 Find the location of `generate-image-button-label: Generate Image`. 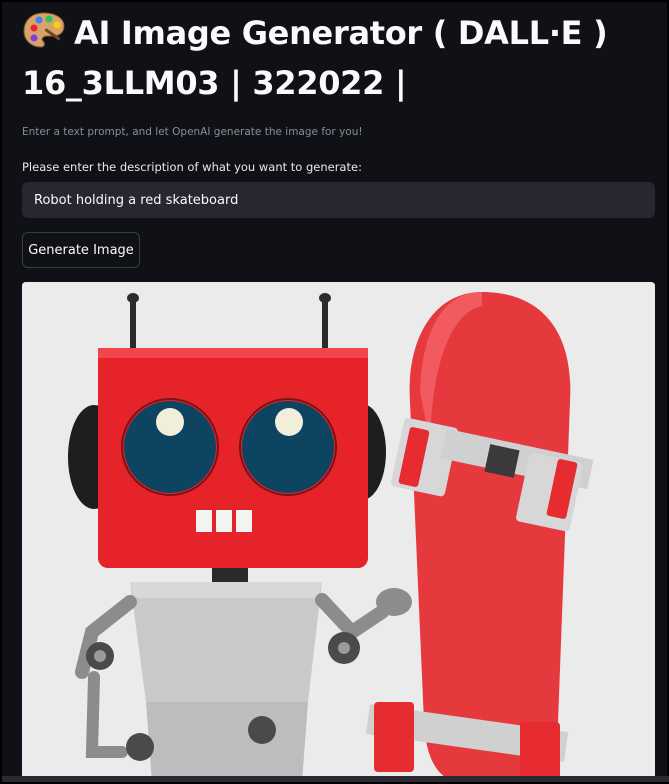

generate-image-button-label: Generate Image is located at coordinates (81, 250).